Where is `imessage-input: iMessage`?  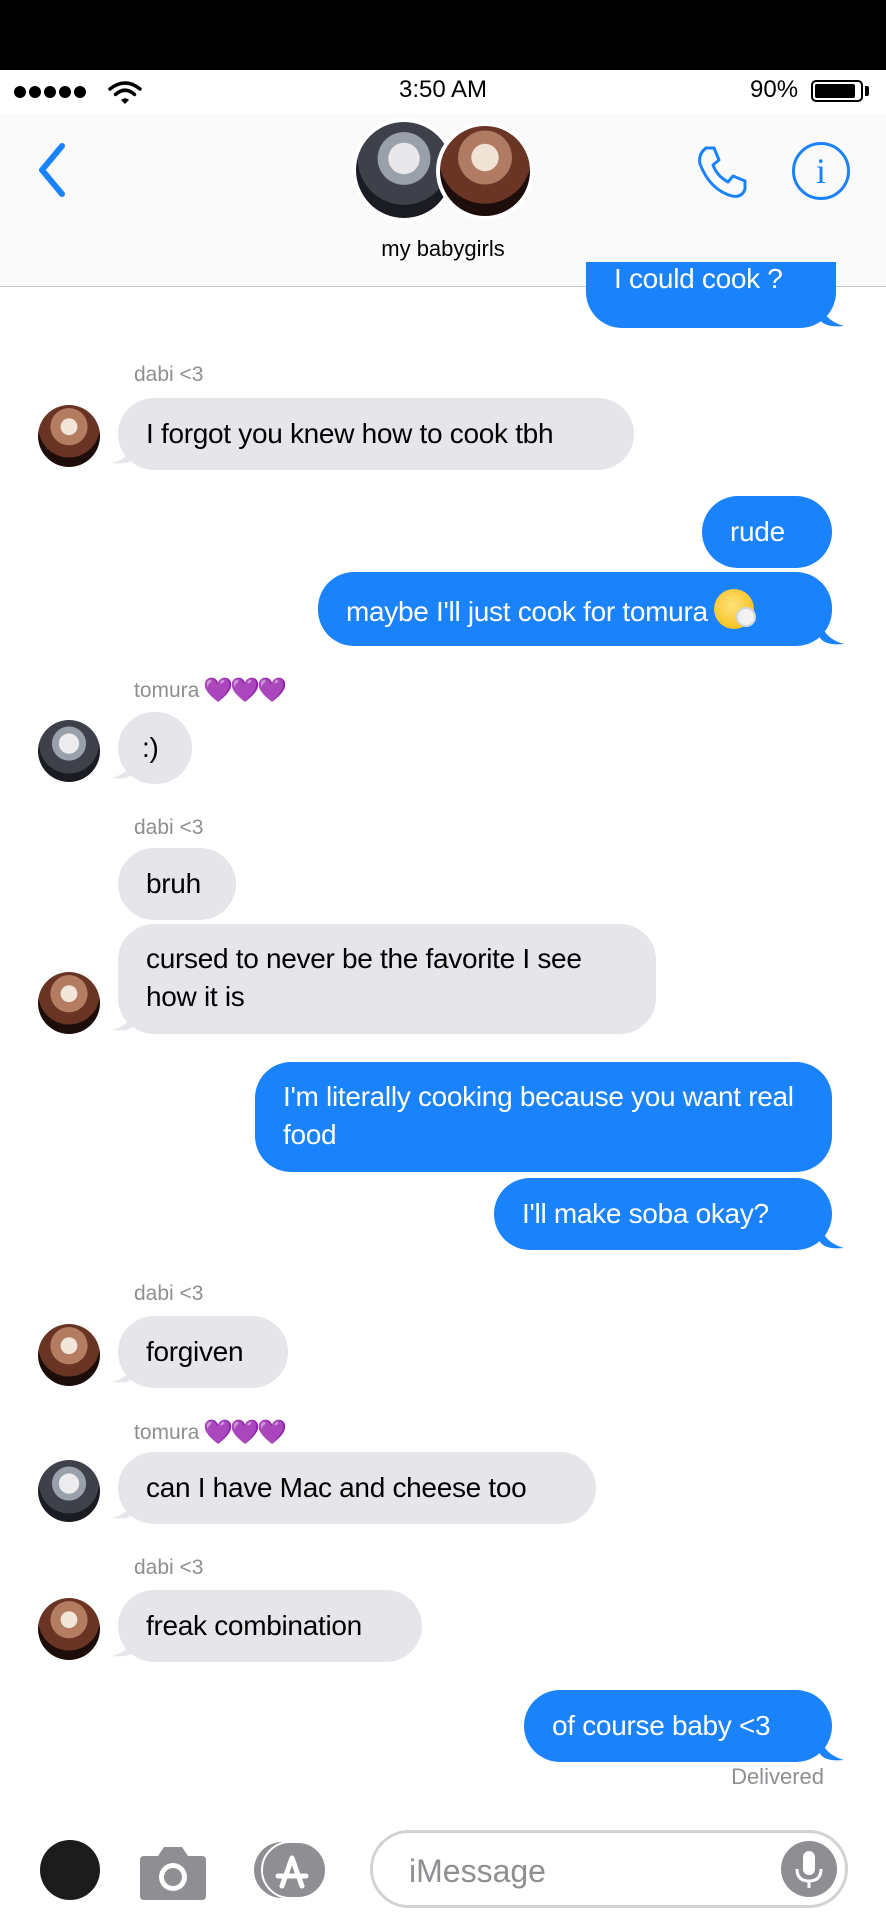
imessage-input: iMessage is located at coordinates (609, 1869).